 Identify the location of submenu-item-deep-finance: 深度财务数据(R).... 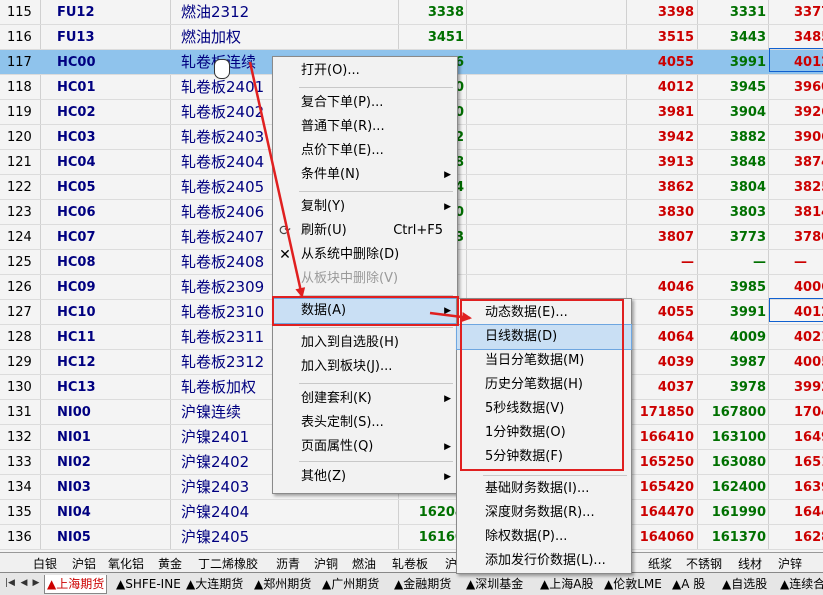
(544, 513).